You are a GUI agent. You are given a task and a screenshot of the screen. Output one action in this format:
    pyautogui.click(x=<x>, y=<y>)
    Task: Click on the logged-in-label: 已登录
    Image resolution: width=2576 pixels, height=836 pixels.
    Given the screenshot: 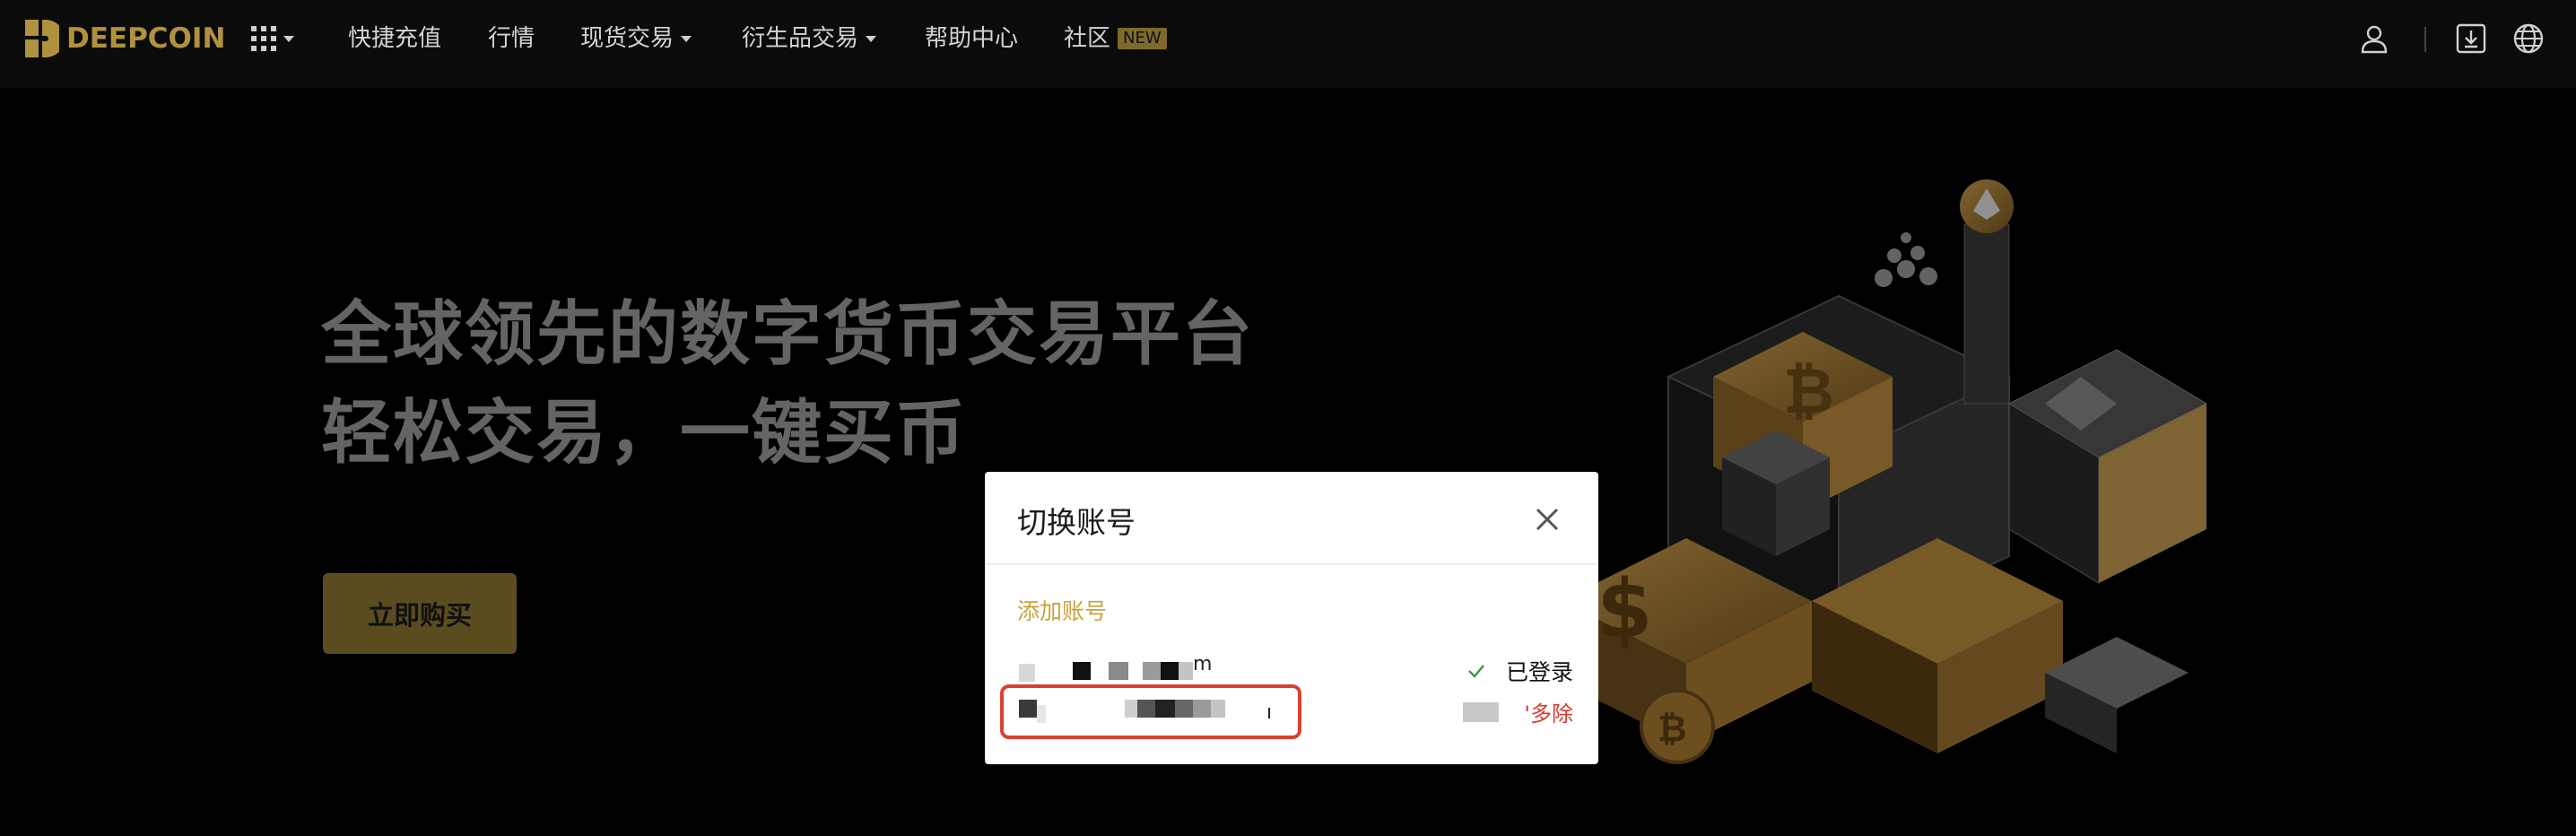 What is the action you would take?
    pyautogui.click(x=1539, y=672)
    